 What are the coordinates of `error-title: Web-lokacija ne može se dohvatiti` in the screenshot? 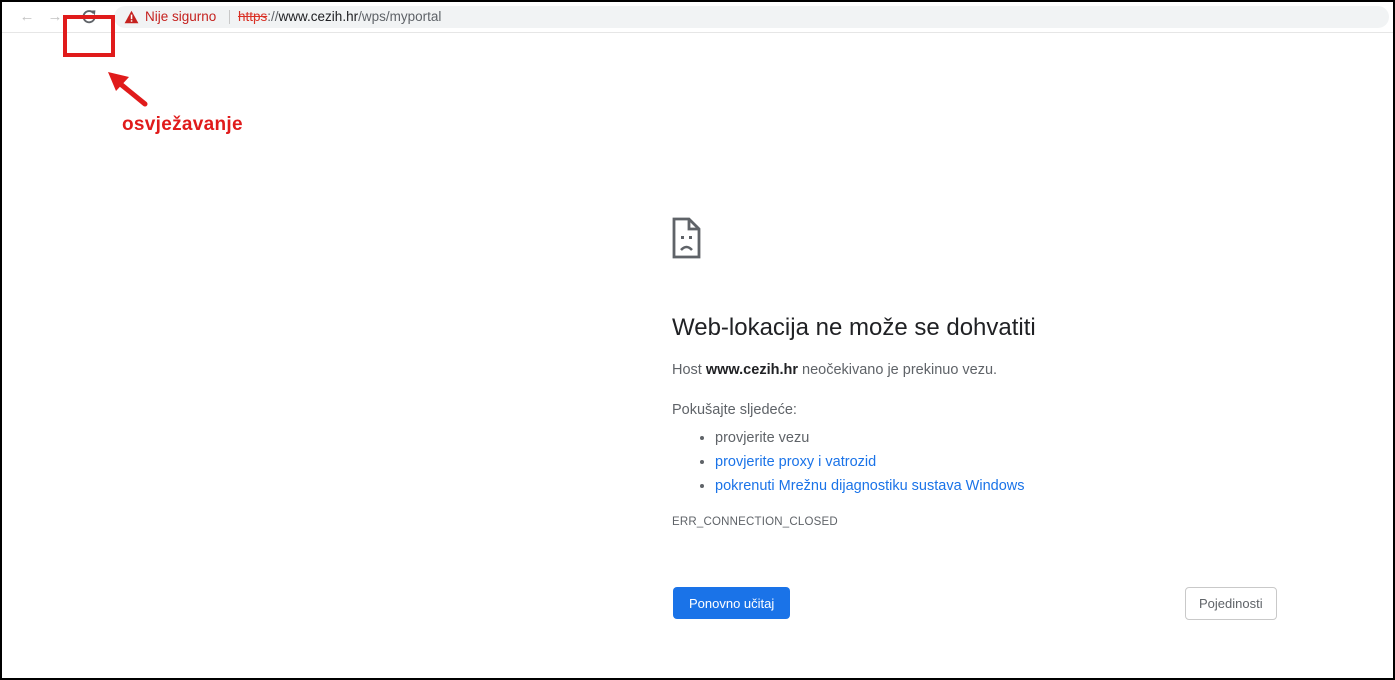 It's located at (854, 327).